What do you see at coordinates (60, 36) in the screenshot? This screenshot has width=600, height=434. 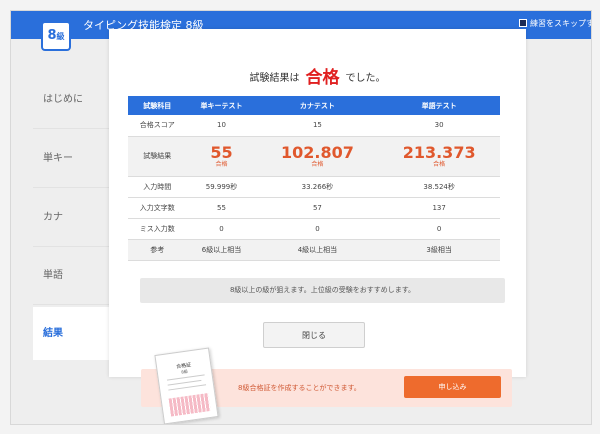 I see `grade-logo-suffix: 級` at bounding box center [60, 36].